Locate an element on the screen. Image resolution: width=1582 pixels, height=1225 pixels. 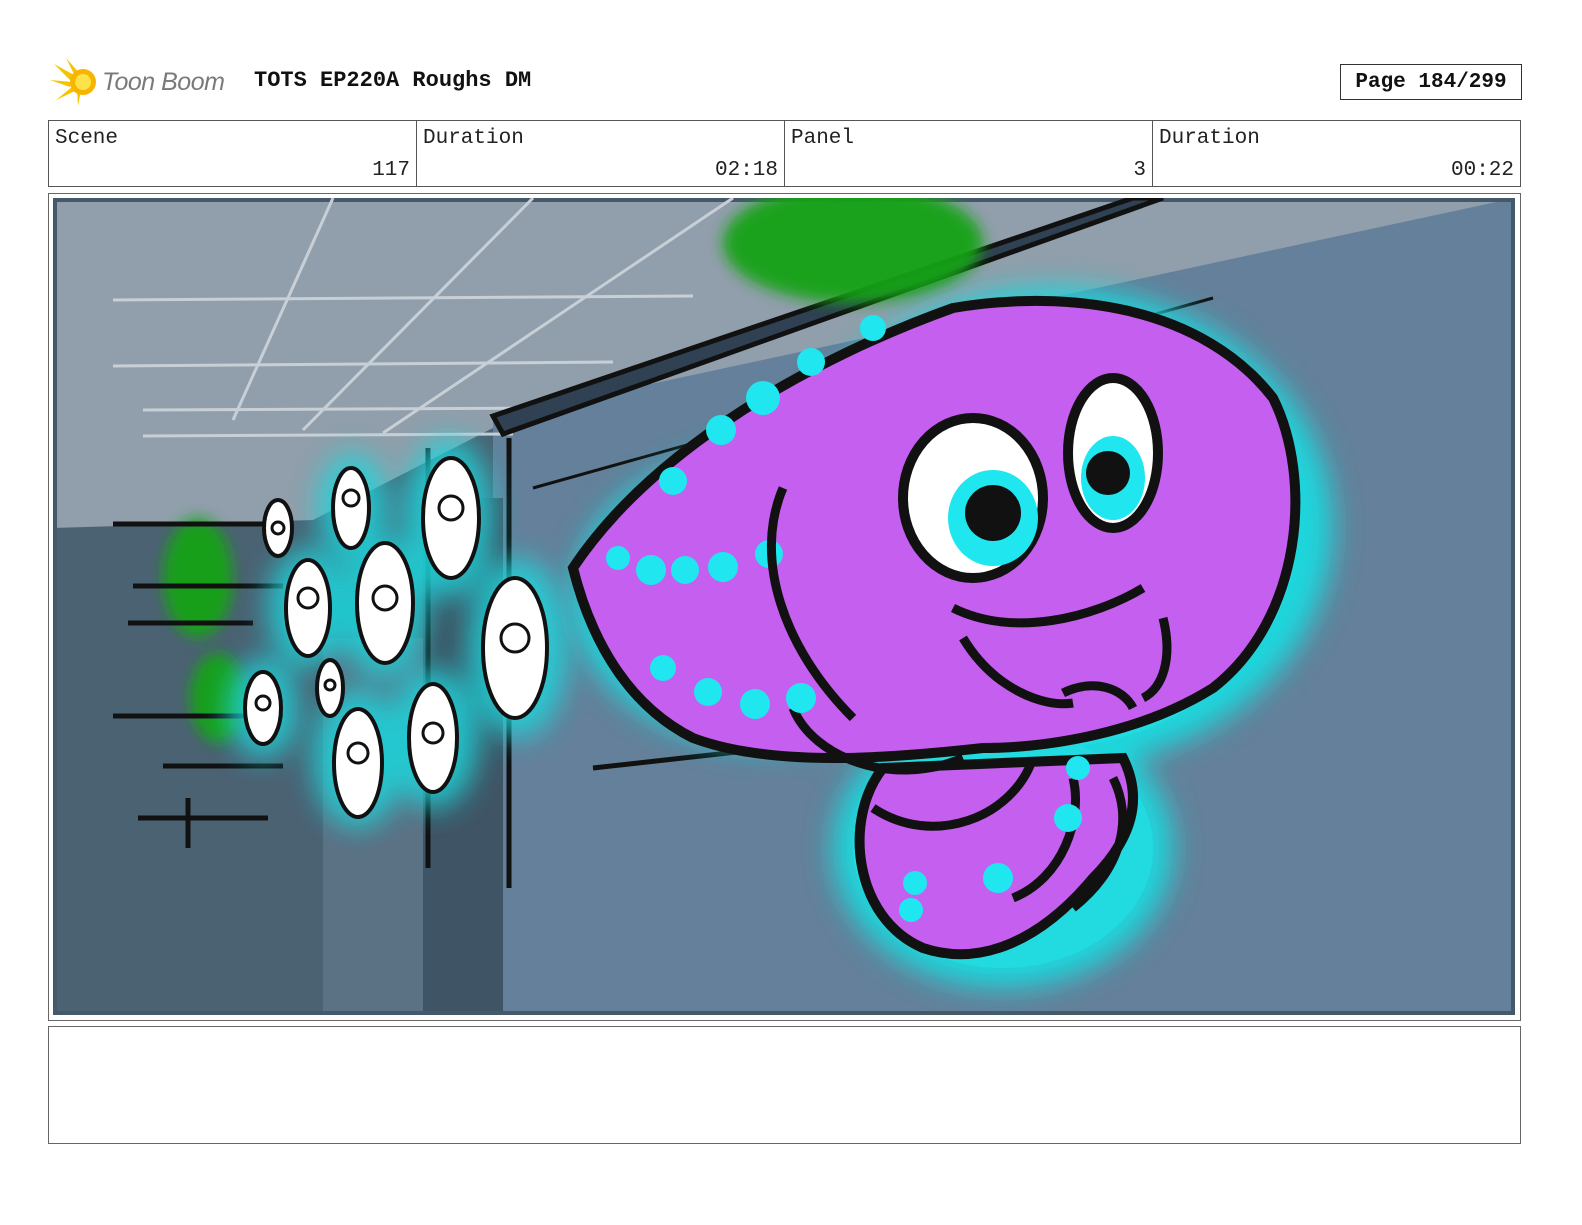
logo-wordmark: Toon Boom is located at coordinates (163, 81).